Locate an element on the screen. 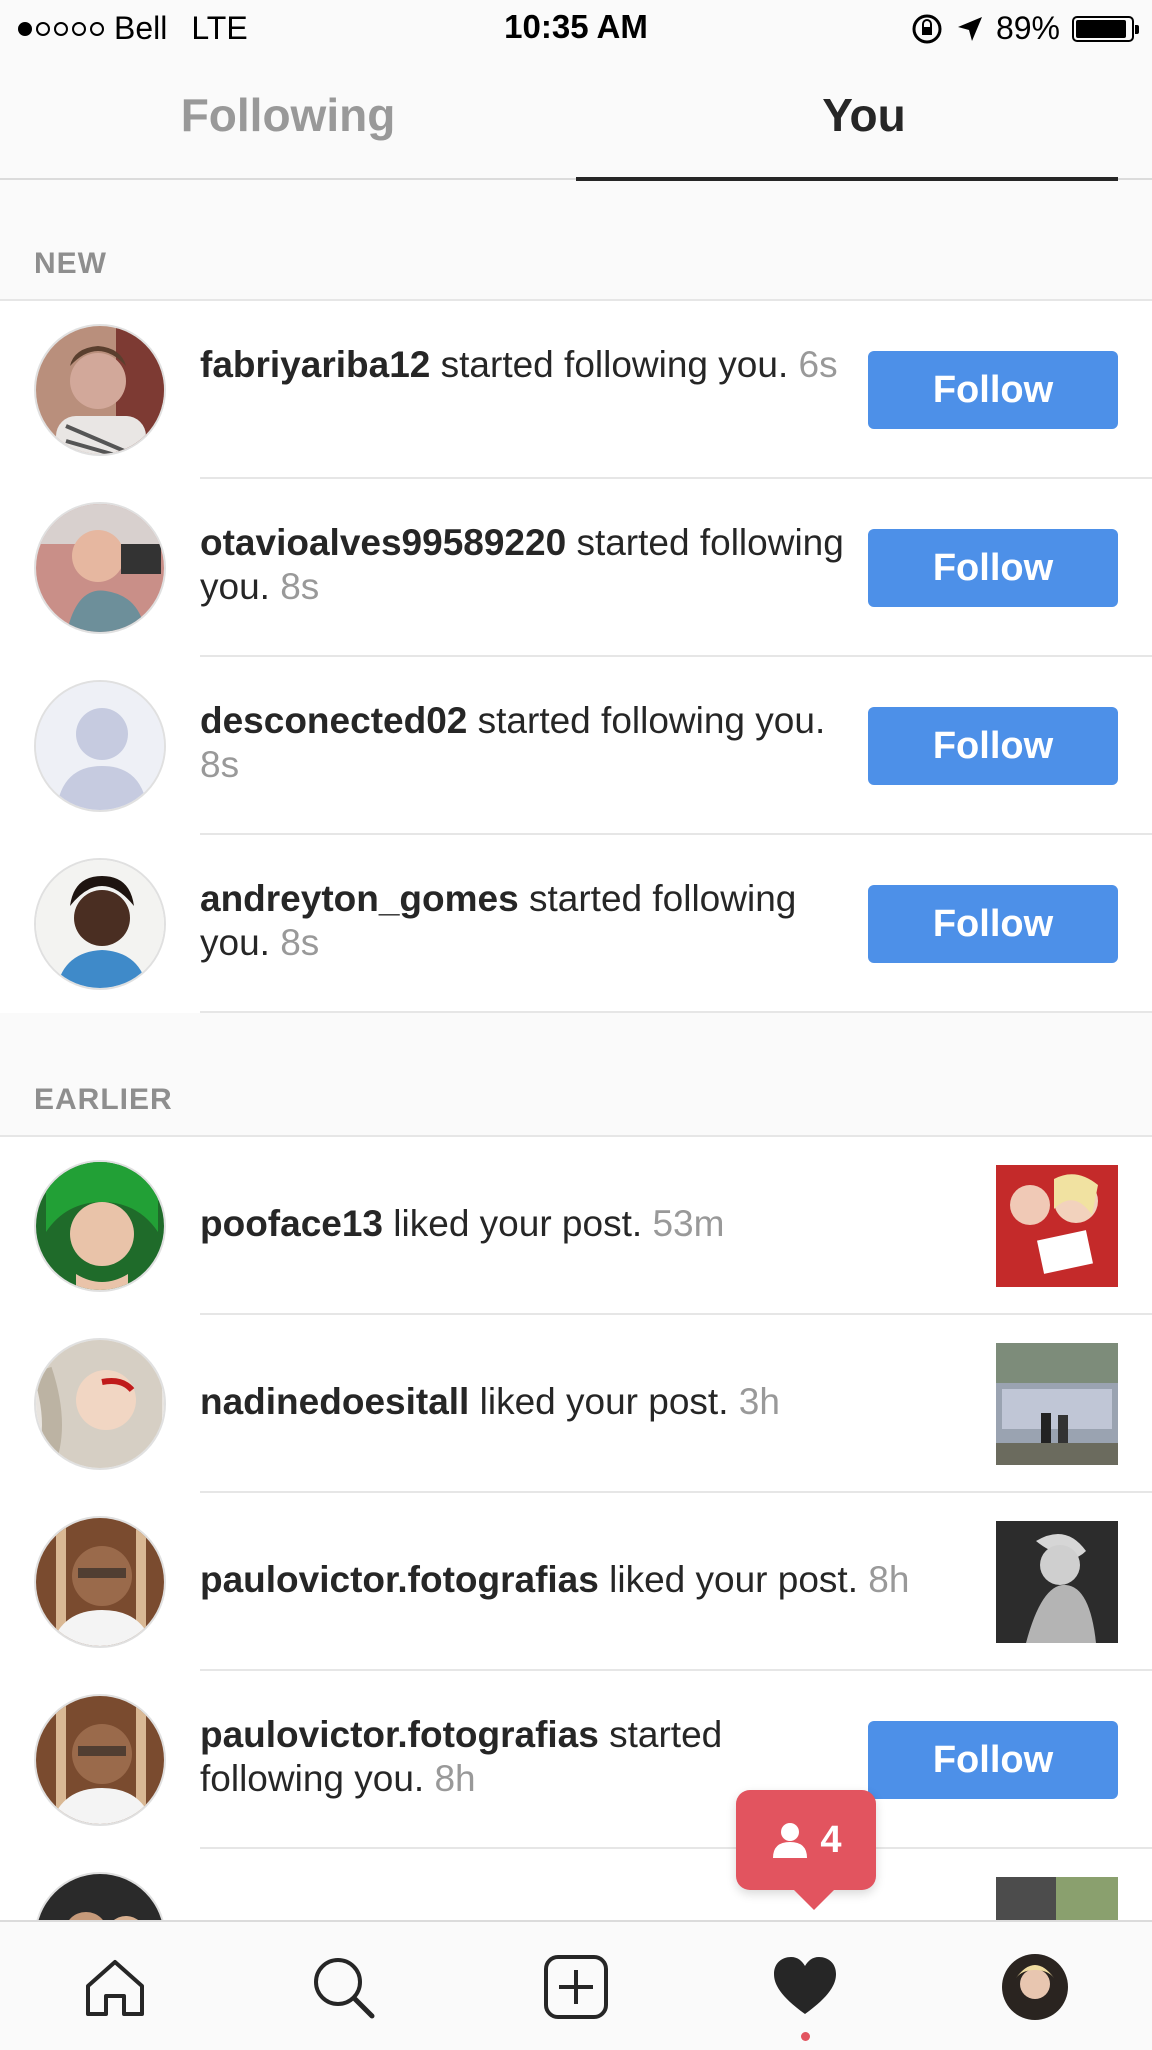 The image size is (1152, 2050). status-right: 89% is located at coordinates (1024, 28).